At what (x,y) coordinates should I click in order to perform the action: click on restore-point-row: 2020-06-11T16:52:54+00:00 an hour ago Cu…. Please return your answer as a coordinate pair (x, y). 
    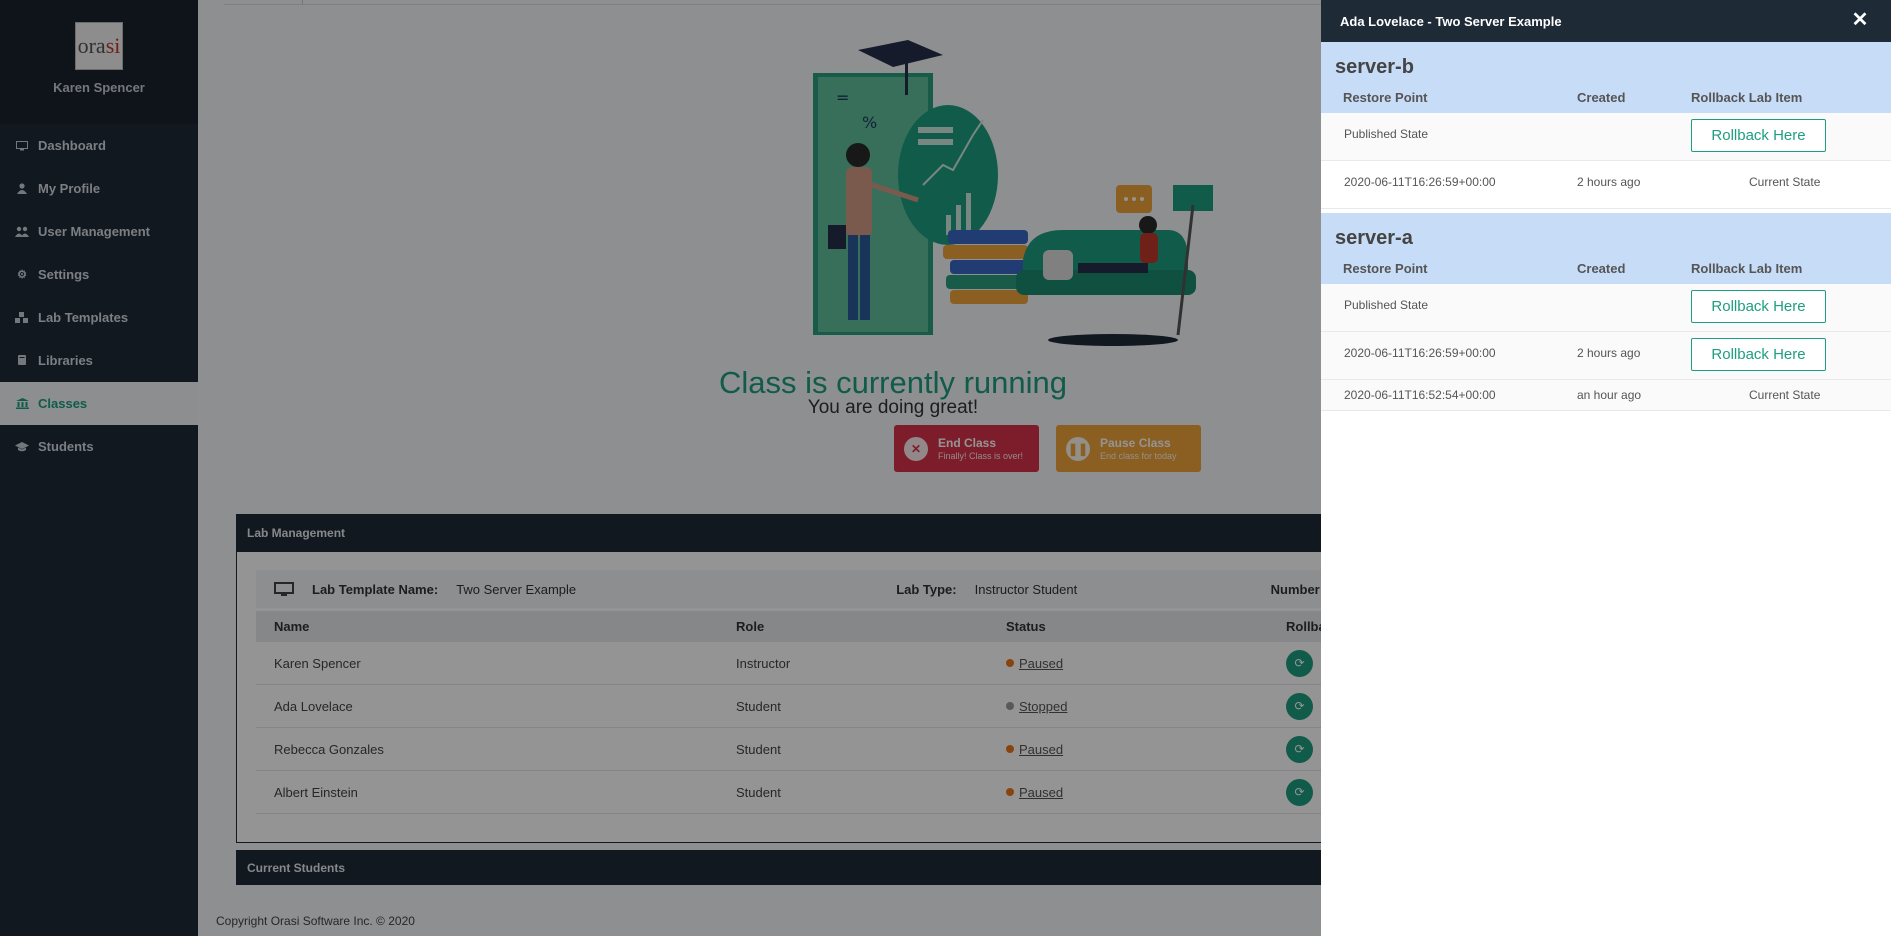
    Looking at the image, I should click on (1606, 395).